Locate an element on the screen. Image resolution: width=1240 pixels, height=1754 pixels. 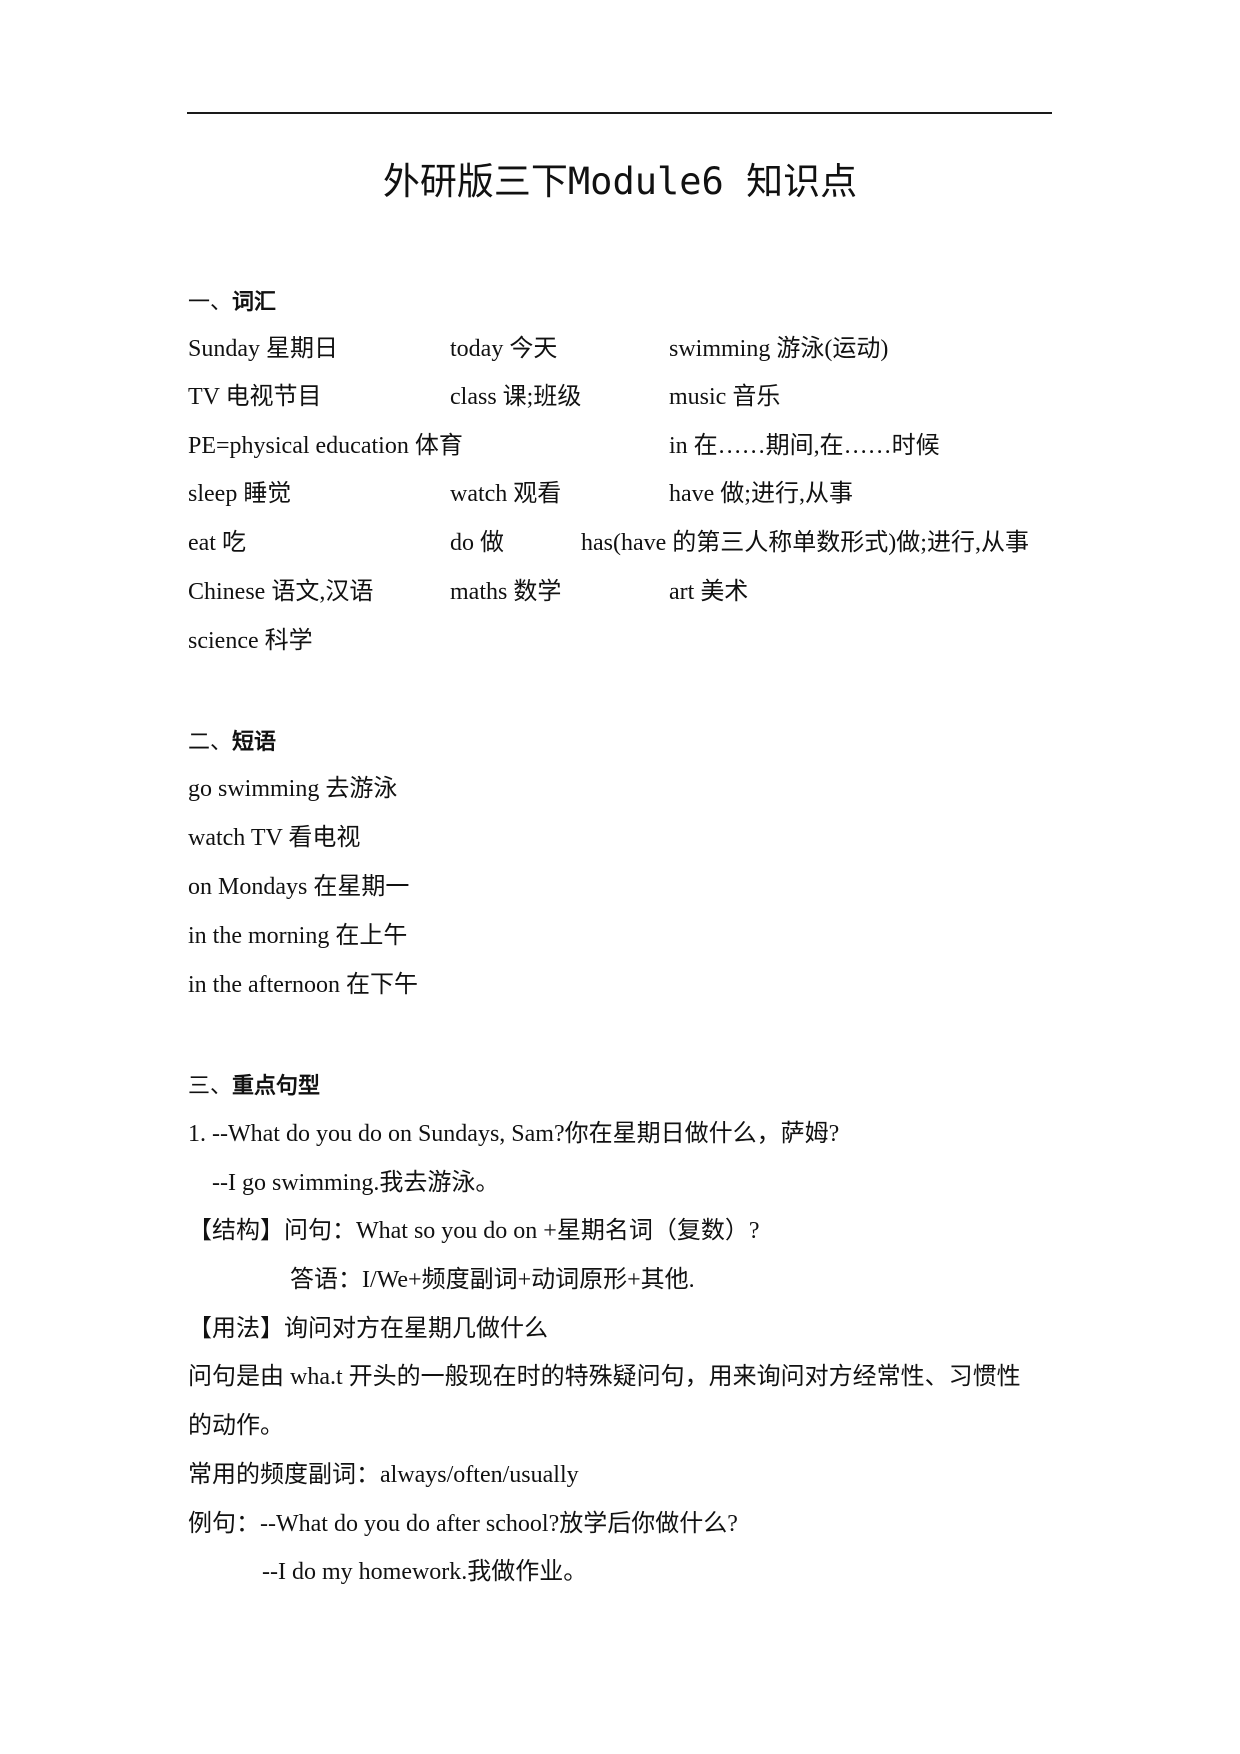
section-heading-sentences: 三、重点句型 is located at coordinates (254, 1086).